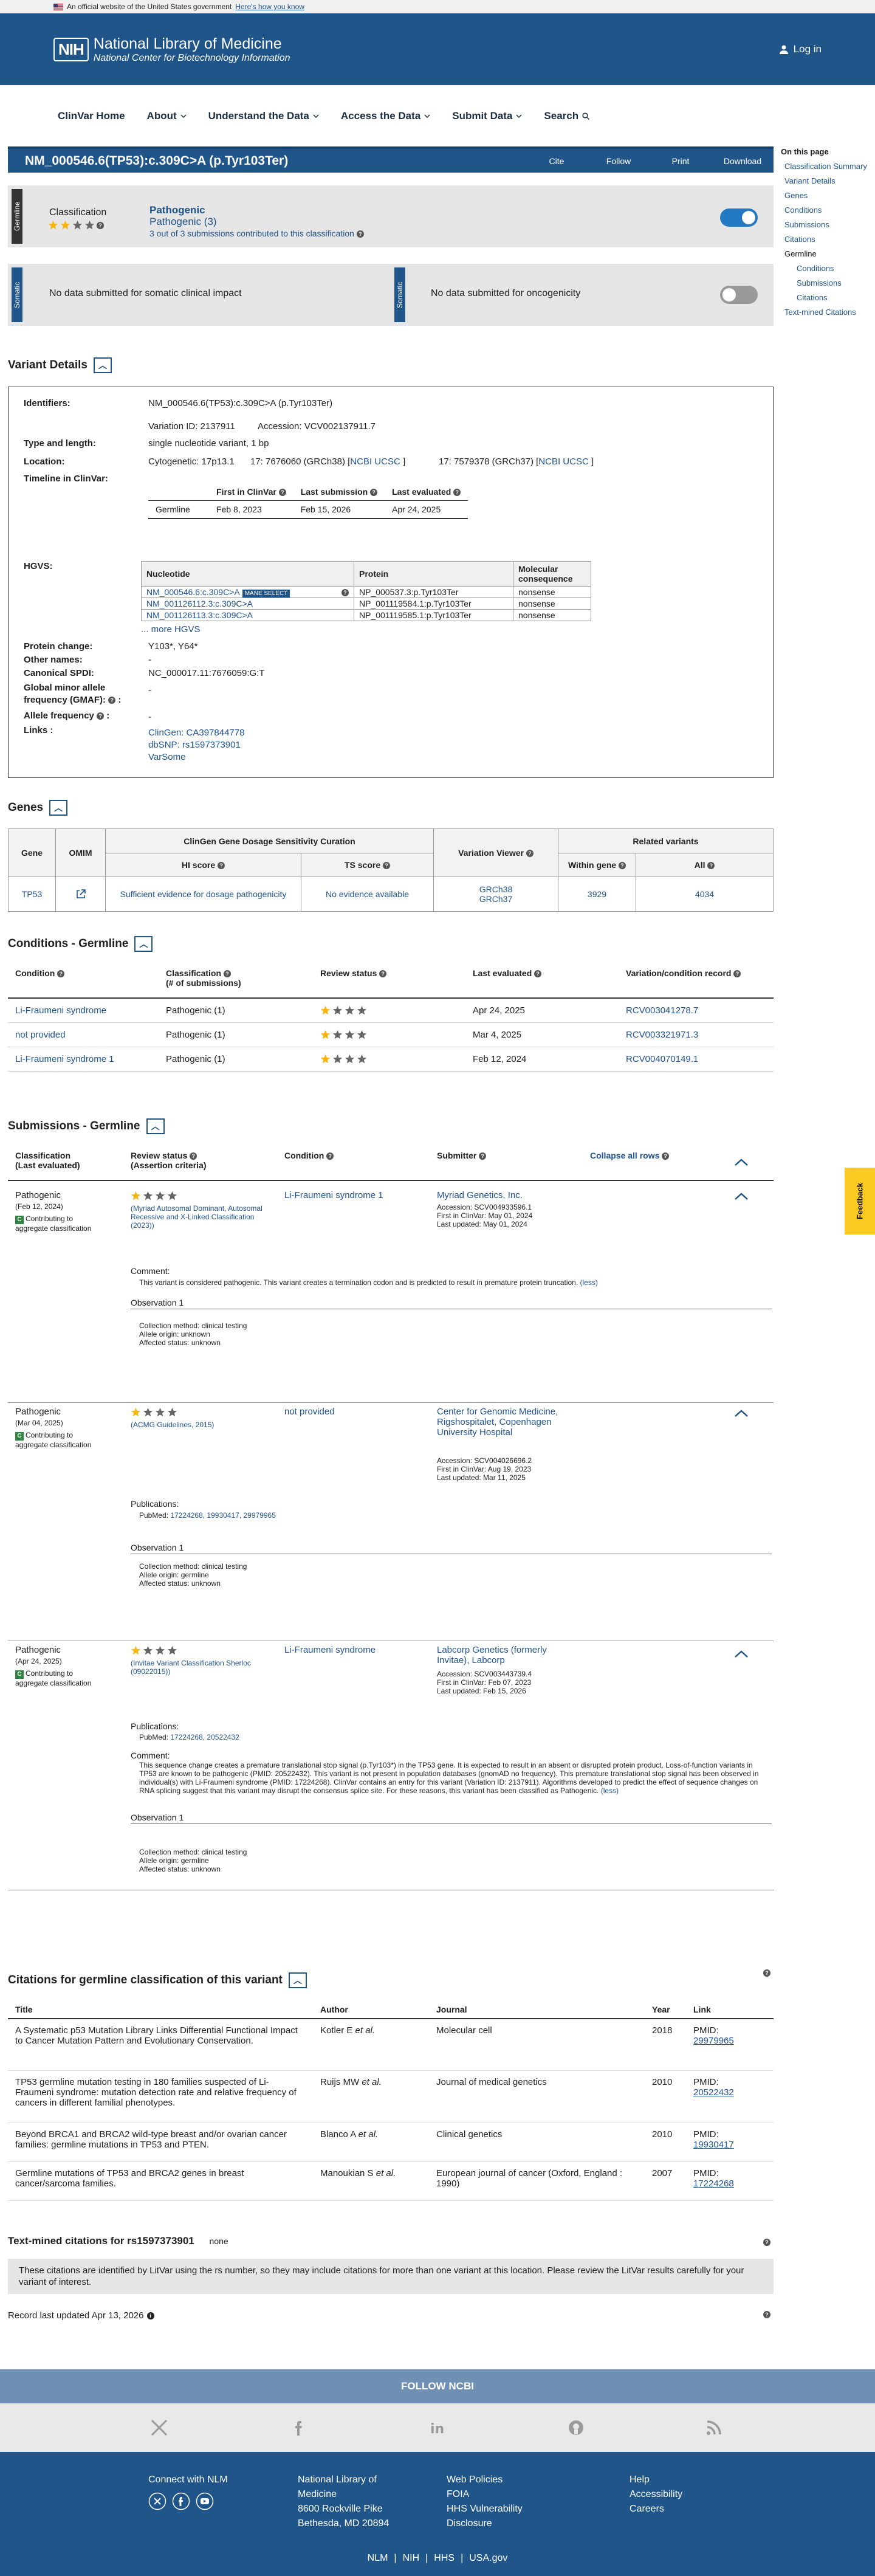  What do you see at coordinates (172, 1425) in the screenshot?
I see `assertion-criteria-link: (ACMG Guidelines, 2015)` at bounding box center [172, 1425].